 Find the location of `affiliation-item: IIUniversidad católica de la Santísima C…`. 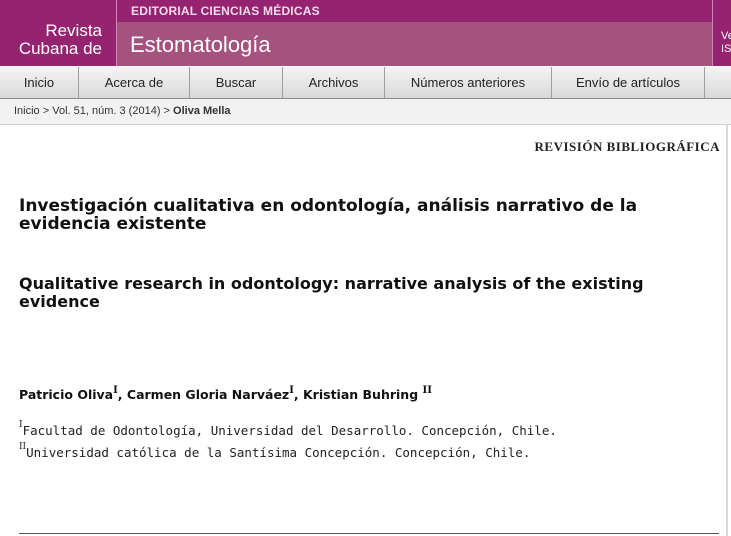

affiliation-item: IIUniversidad católica de la Santísima C… is located at coordinates (275, 451).